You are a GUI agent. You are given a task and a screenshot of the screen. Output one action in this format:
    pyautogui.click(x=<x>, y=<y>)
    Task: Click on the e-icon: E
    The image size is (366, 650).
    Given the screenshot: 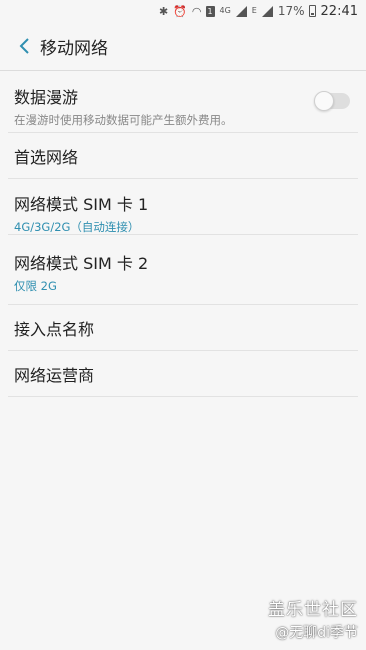 What is the action you would take?
    pyautogui.click(x=254, y=10)
    